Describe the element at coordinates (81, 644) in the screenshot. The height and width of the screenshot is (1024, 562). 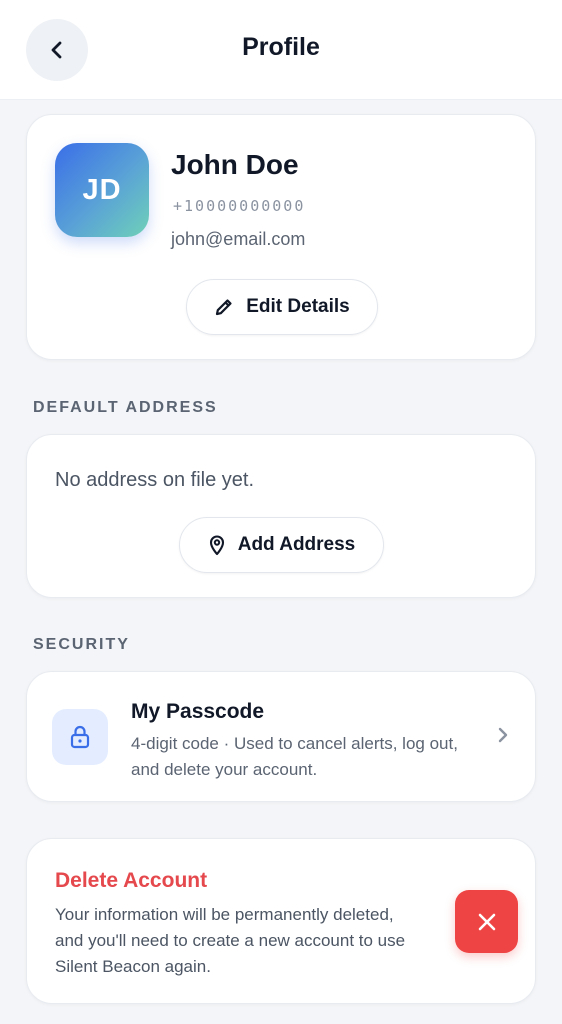
I see `section-label-security: SECURITY` at that location.